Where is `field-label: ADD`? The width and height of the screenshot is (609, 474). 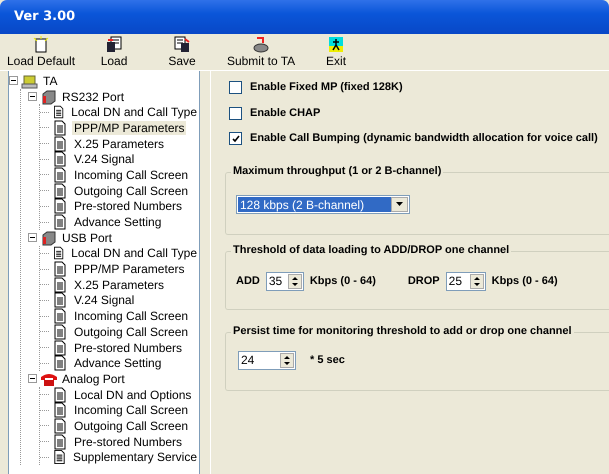 field-label: ADD is located at coordinates (248, 281).